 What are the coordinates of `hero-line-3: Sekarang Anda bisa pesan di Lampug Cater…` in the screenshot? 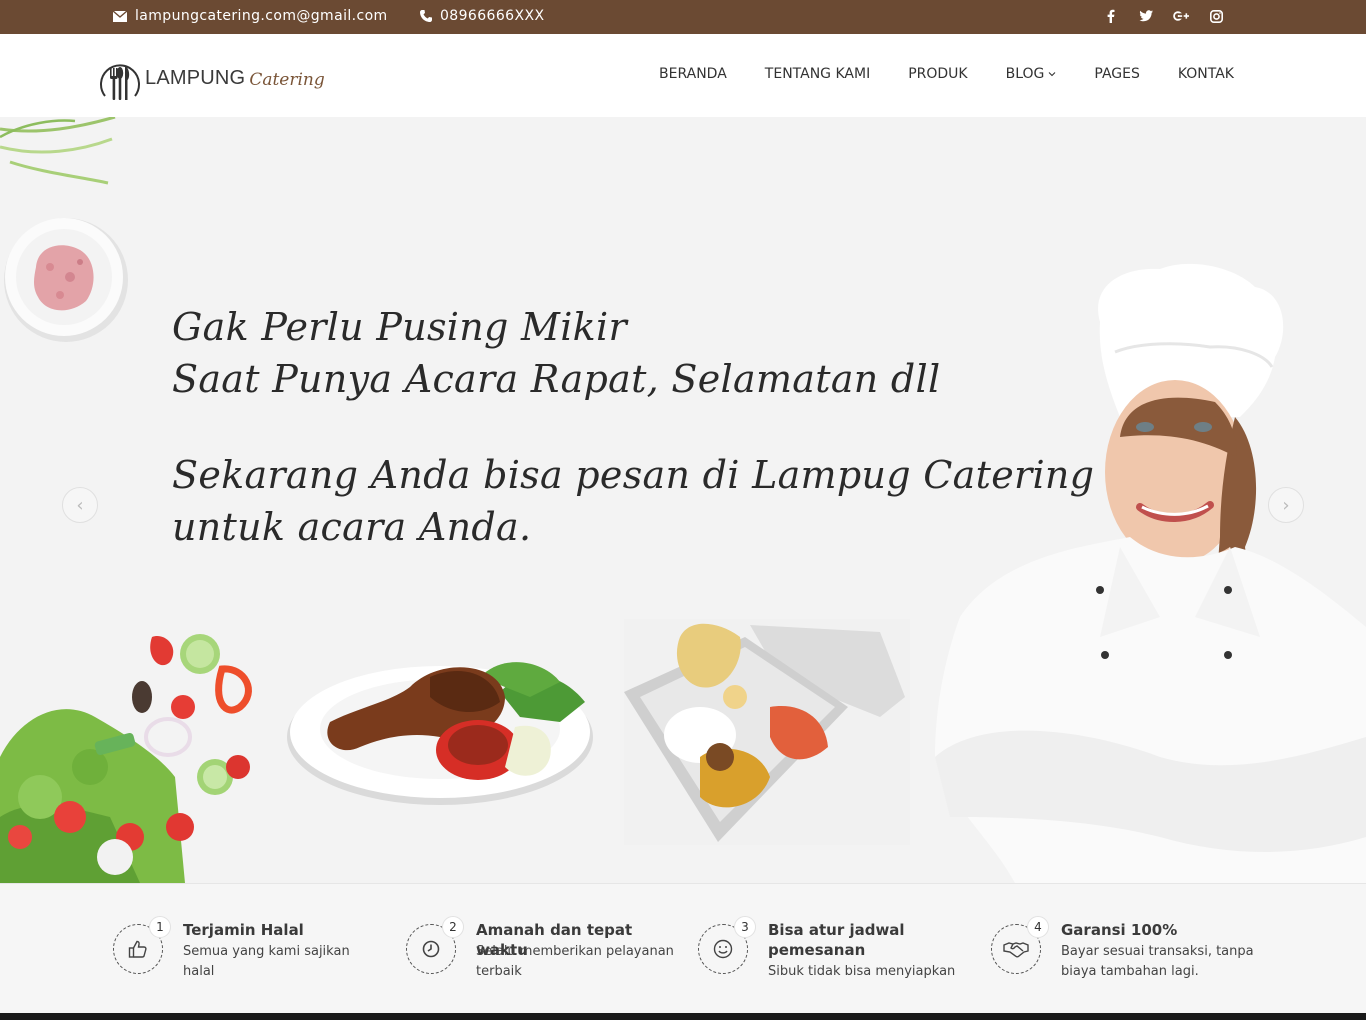 It's located at (633, 475).